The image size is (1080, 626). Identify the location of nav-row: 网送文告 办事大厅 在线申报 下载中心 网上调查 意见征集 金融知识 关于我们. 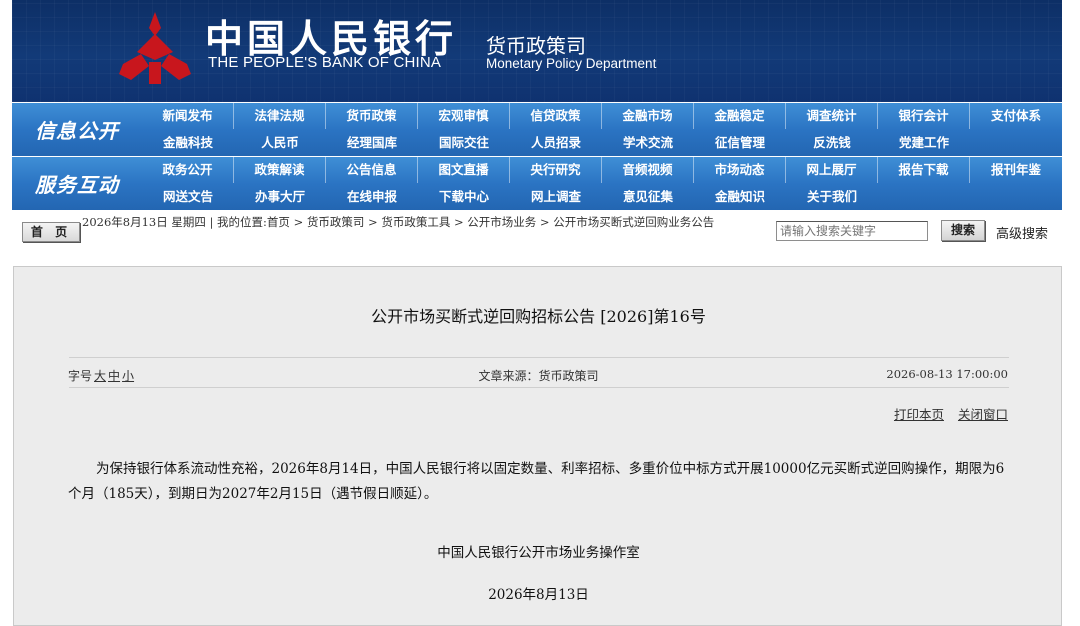
(602, 197).